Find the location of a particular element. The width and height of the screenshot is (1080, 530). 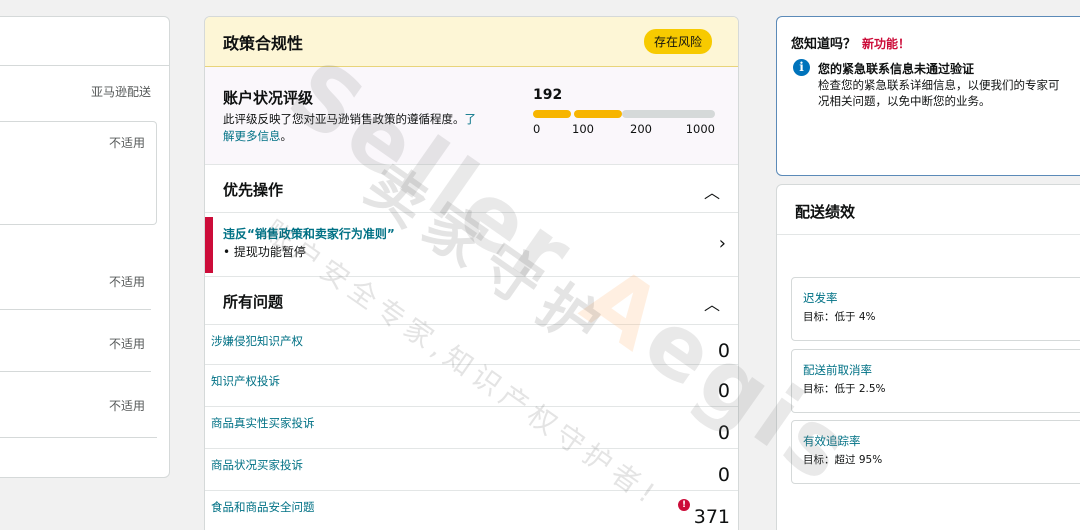

priority-actions-header: 优先操作 ︿ is located at coordinates (471, 189).